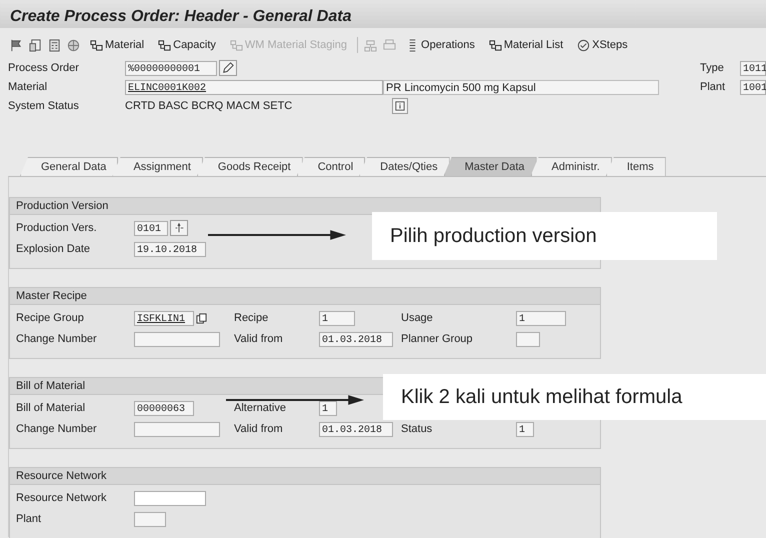 The image size is (766, 538). Describe the element at coordinates (389, 45) in the screenshot. I see `printer-icon` at that location.